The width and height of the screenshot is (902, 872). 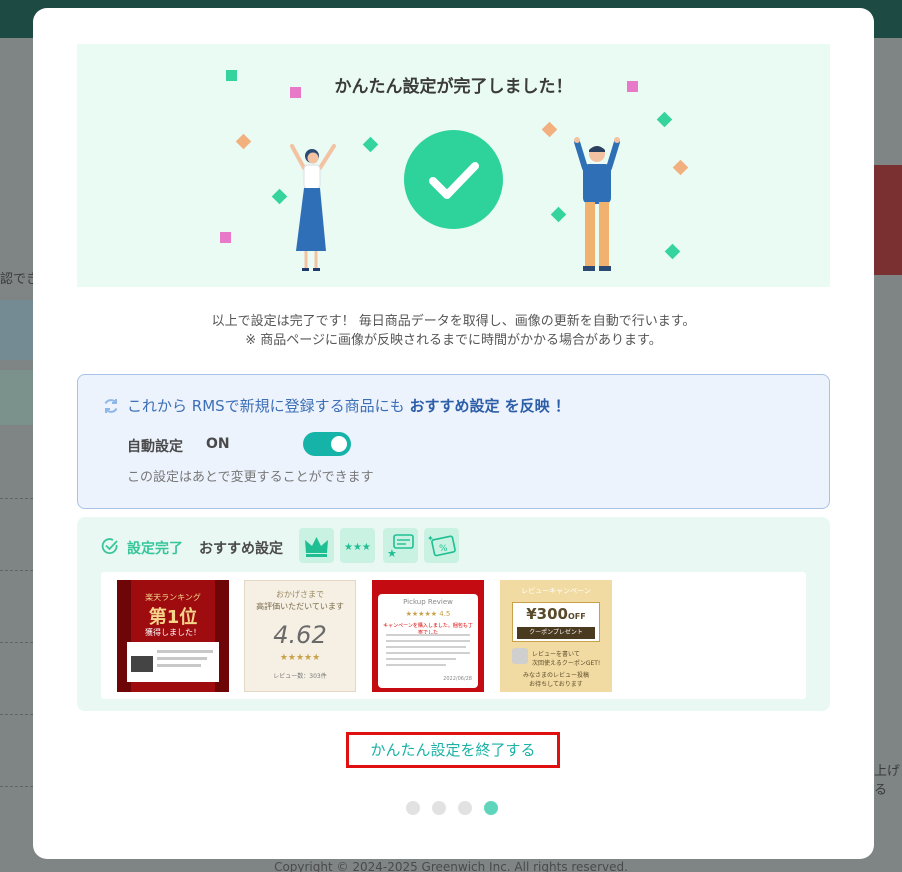 I want to click on coupon-card: ¥300OFF クーポンプレゼント, so click(x=556, y=622).